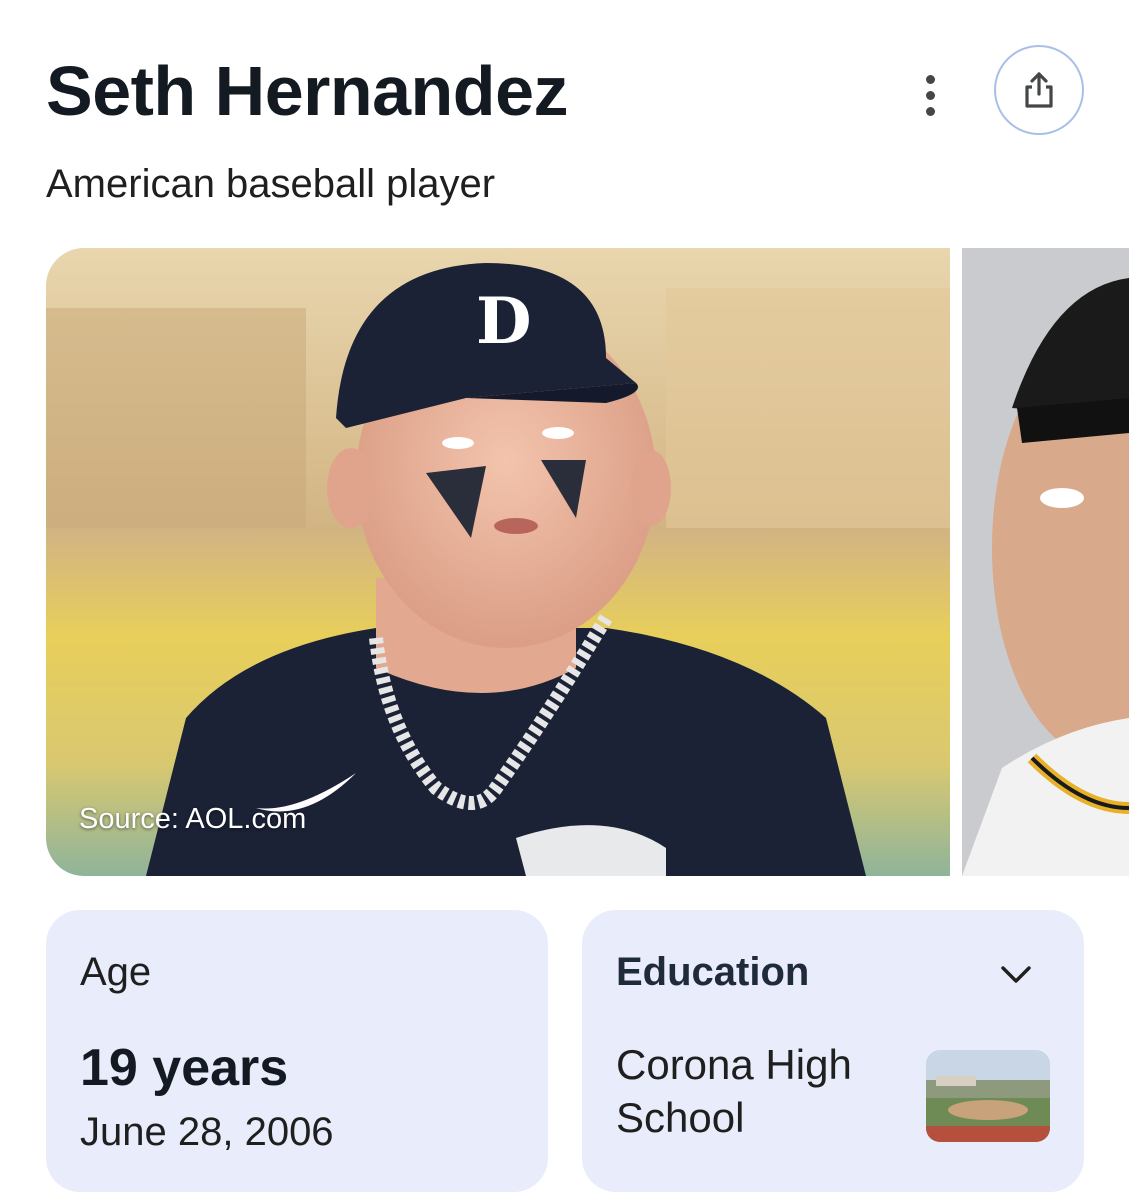 This screenshot has width=1129, height=1200. I want to click on age-value: 19 years, so click(184, 1068).